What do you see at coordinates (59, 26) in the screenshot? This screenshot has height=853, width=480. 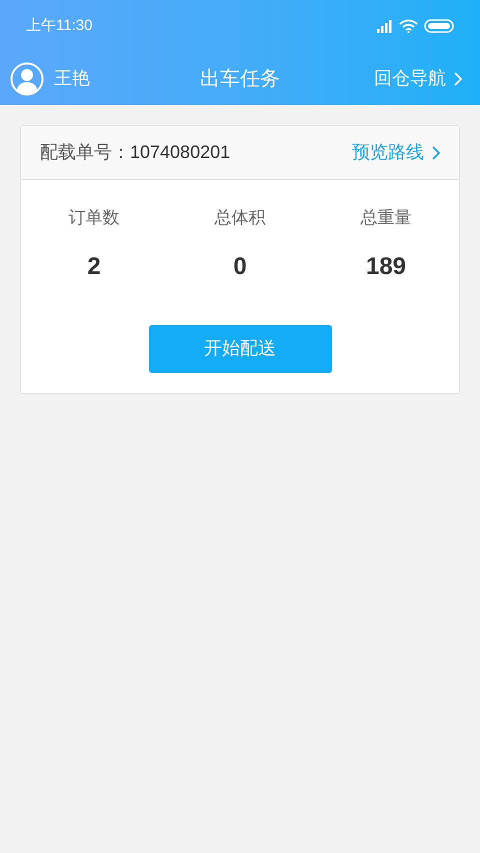 I see `status-time: 上午11:30` at bounding box center [59, 26].